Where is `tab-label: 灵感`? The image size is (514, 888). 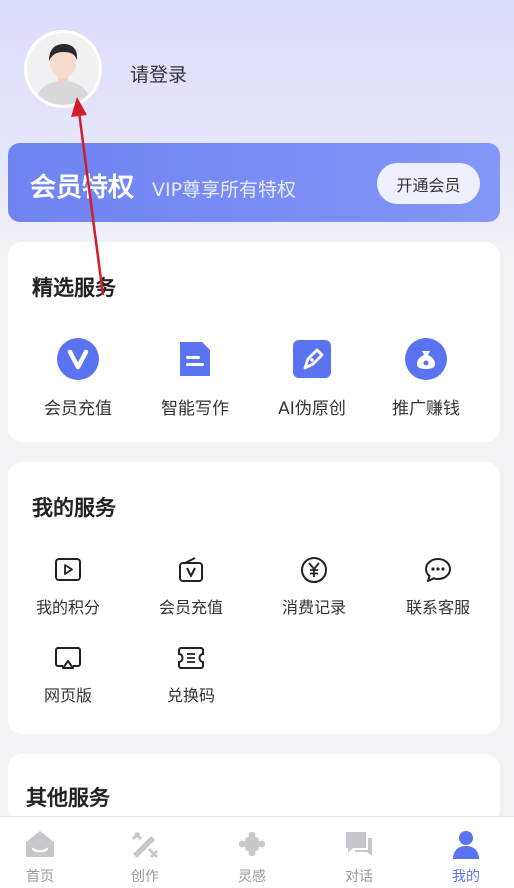
tab-label: 灵感 is located at coordinates (252, 877).